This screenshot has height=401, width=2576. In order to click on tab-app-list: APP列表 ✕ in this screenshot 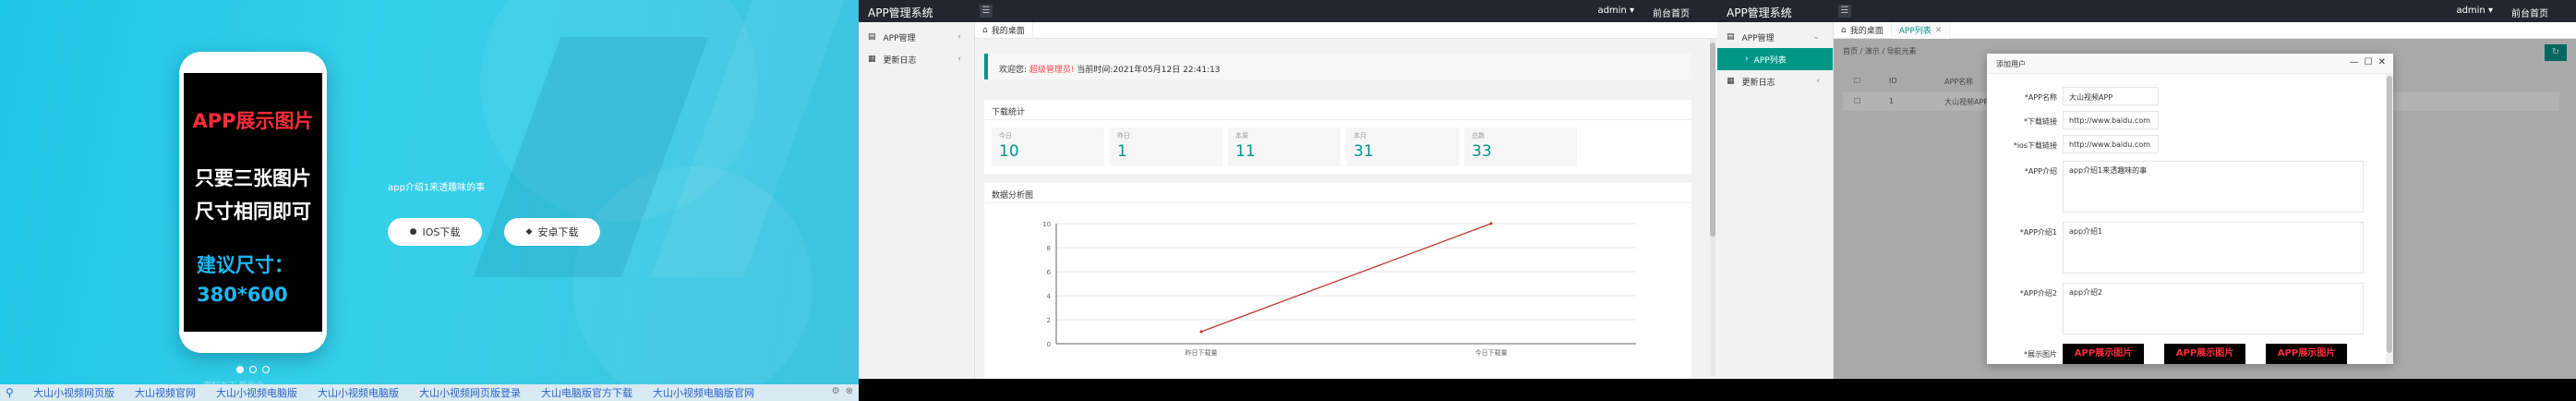, I will do `click(1921, 30)`.